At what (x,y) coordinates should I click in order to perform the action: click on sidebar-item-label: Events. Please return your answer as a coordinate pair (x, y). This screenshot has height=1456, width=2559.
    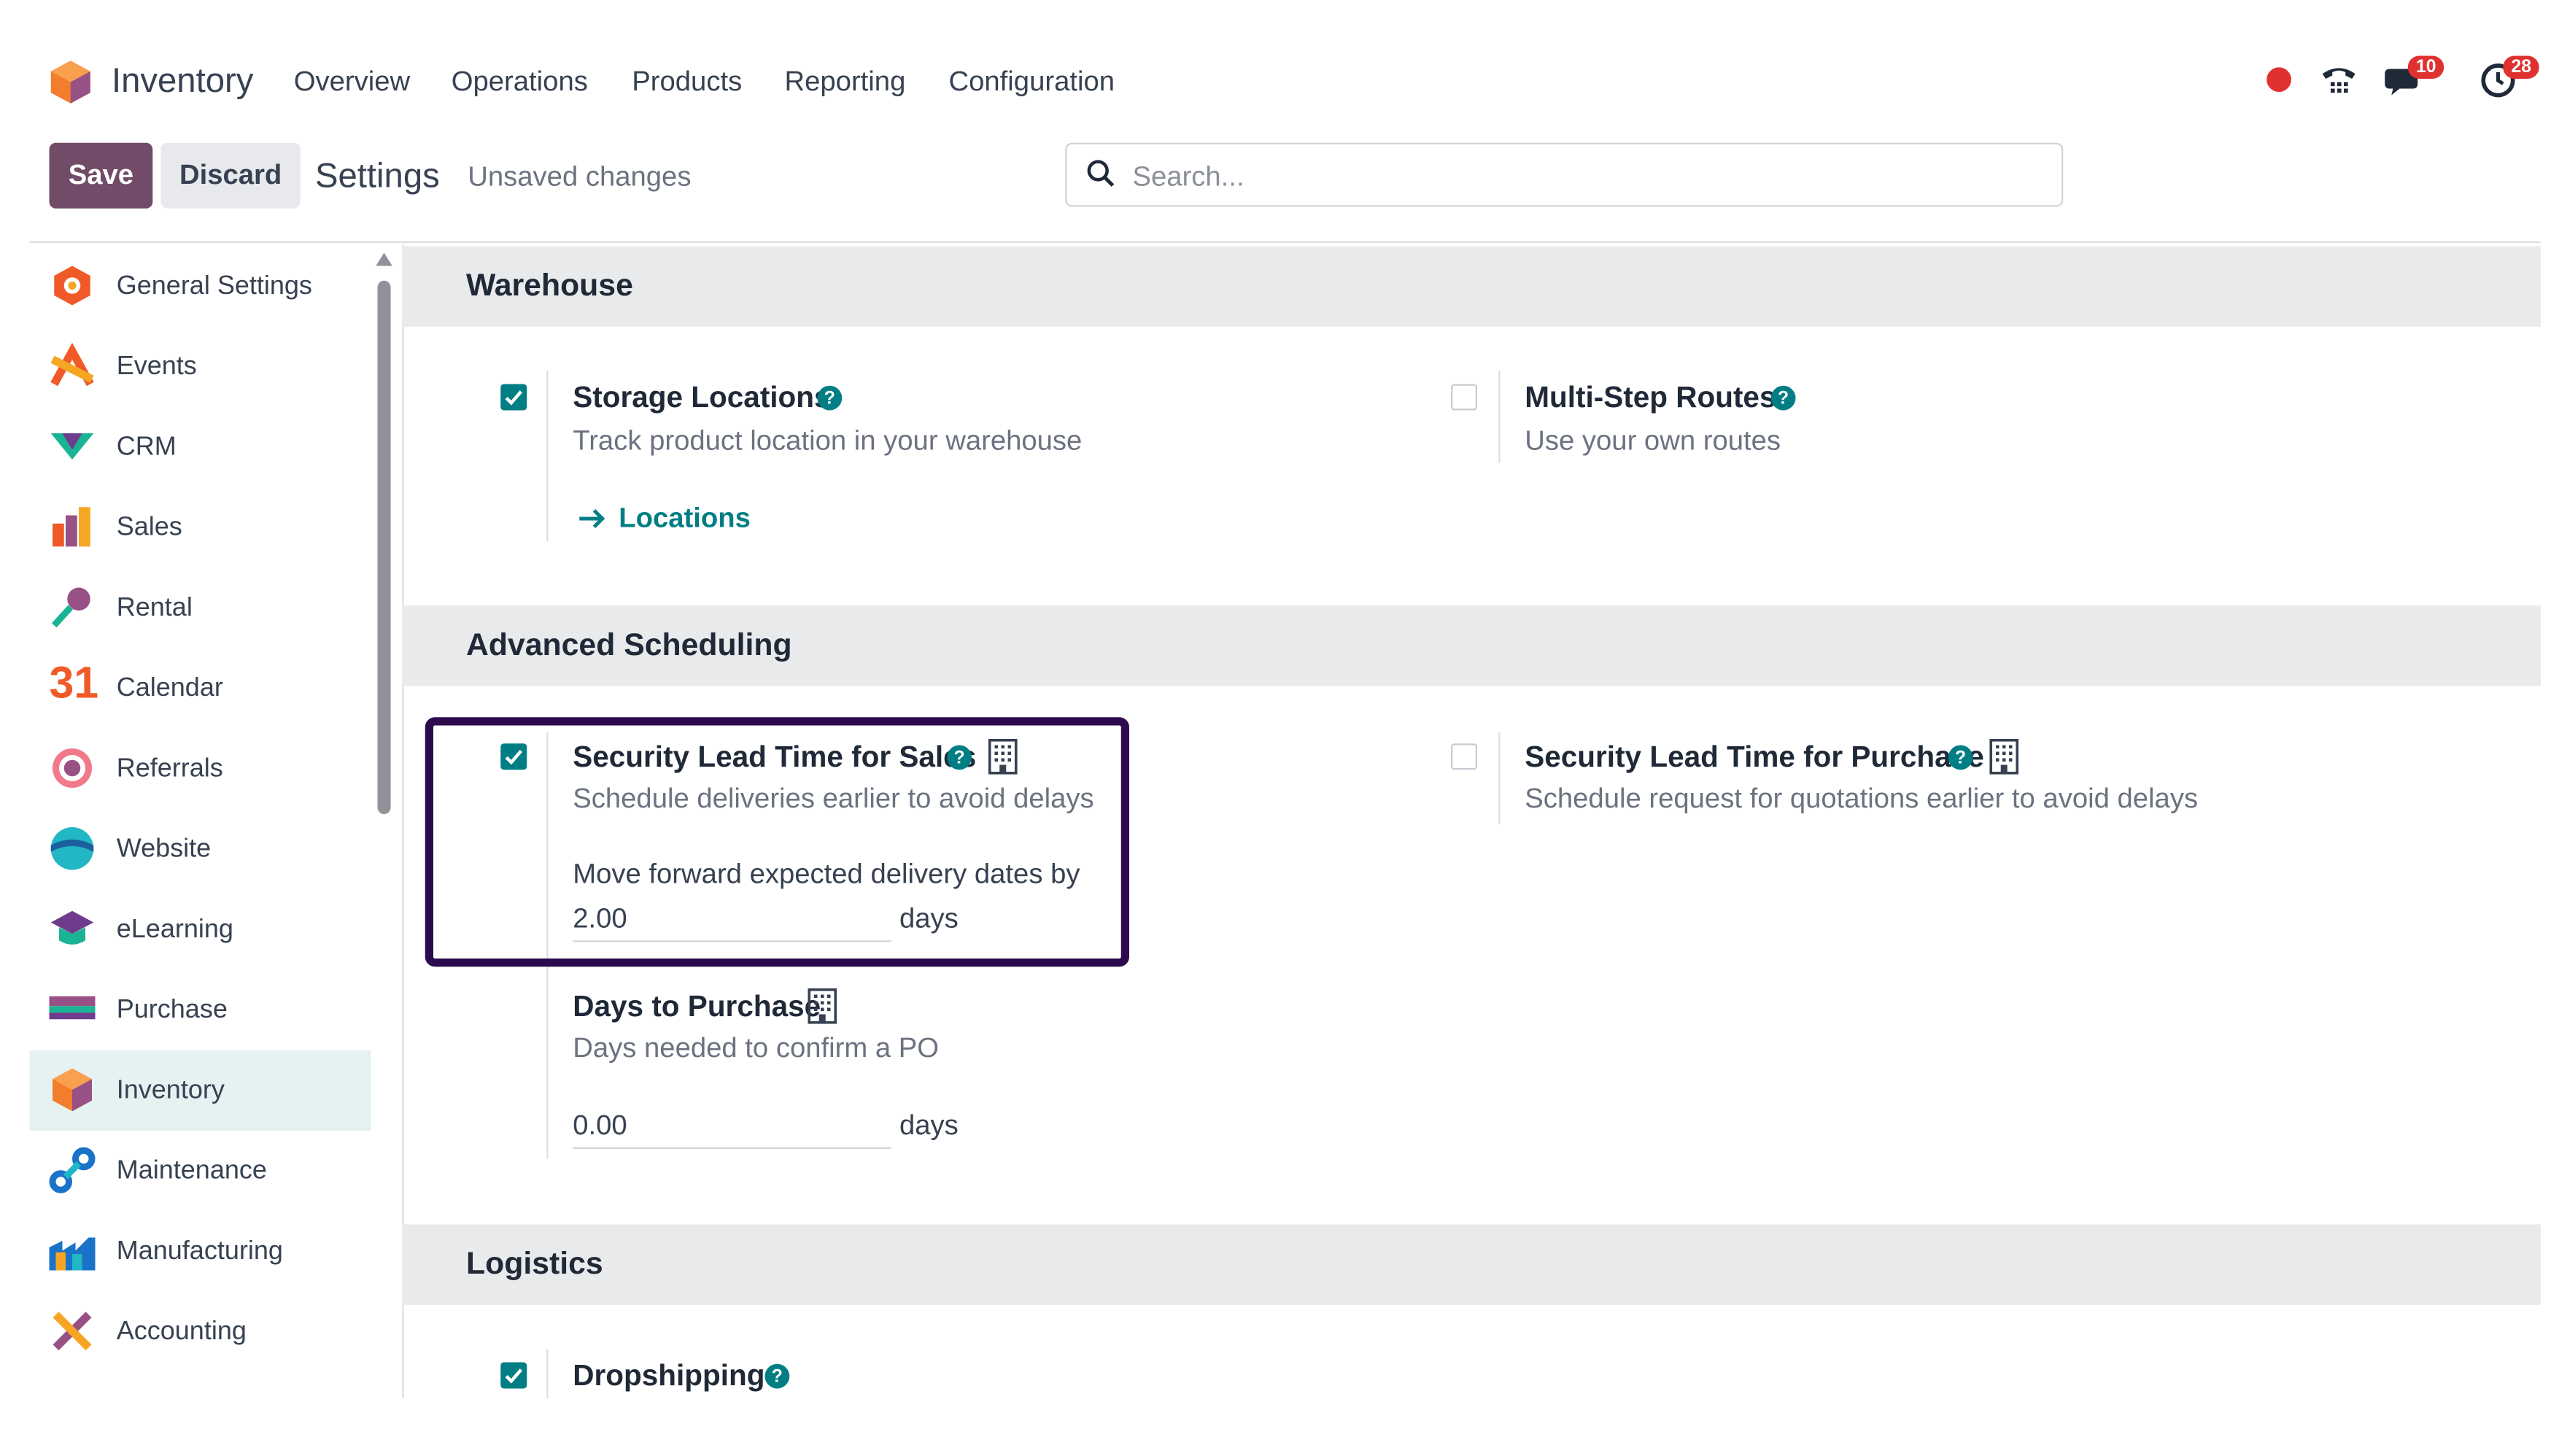
    Looking at the image, I should click on (157, 366).